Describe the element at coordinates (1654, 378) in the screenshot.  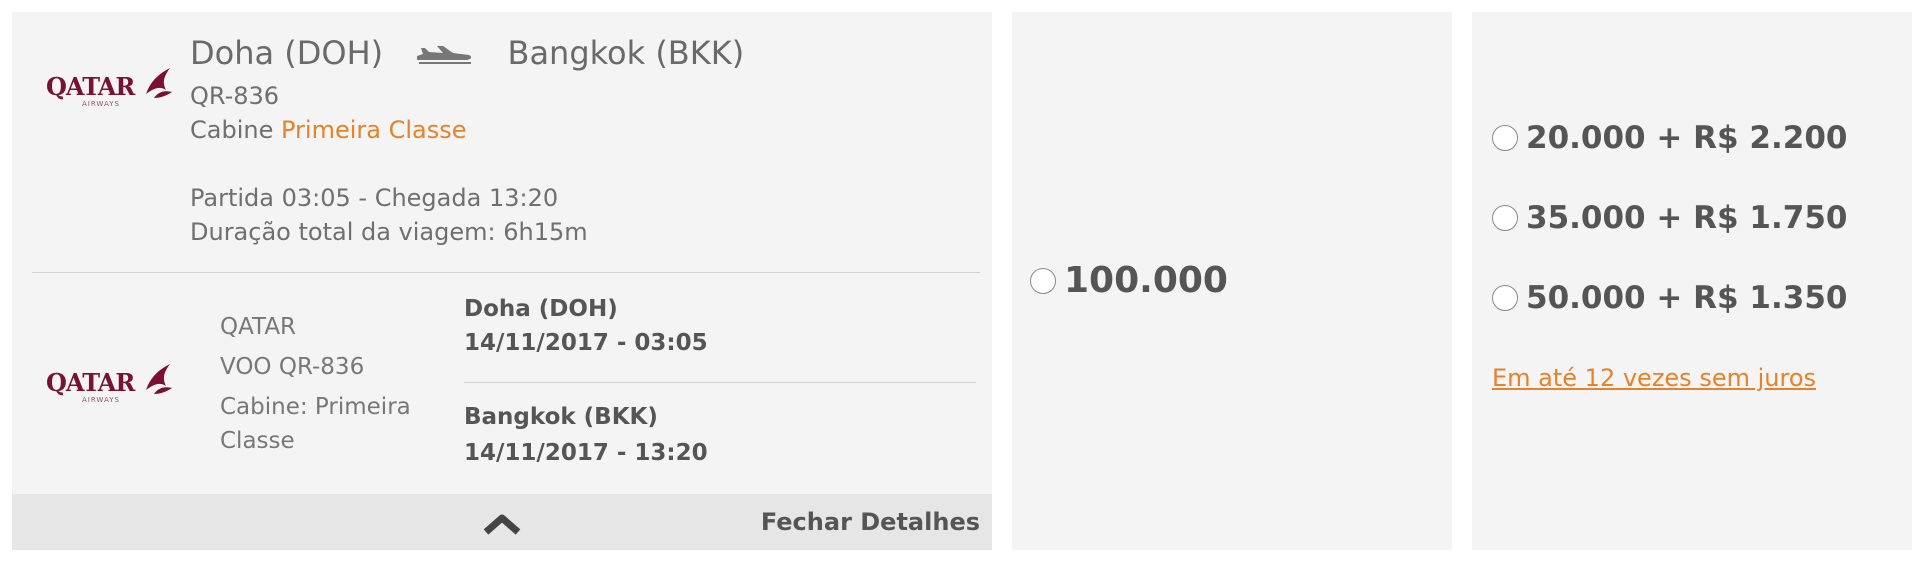
I see `installments-link: Em até 12 vezes sem juros` at that location.